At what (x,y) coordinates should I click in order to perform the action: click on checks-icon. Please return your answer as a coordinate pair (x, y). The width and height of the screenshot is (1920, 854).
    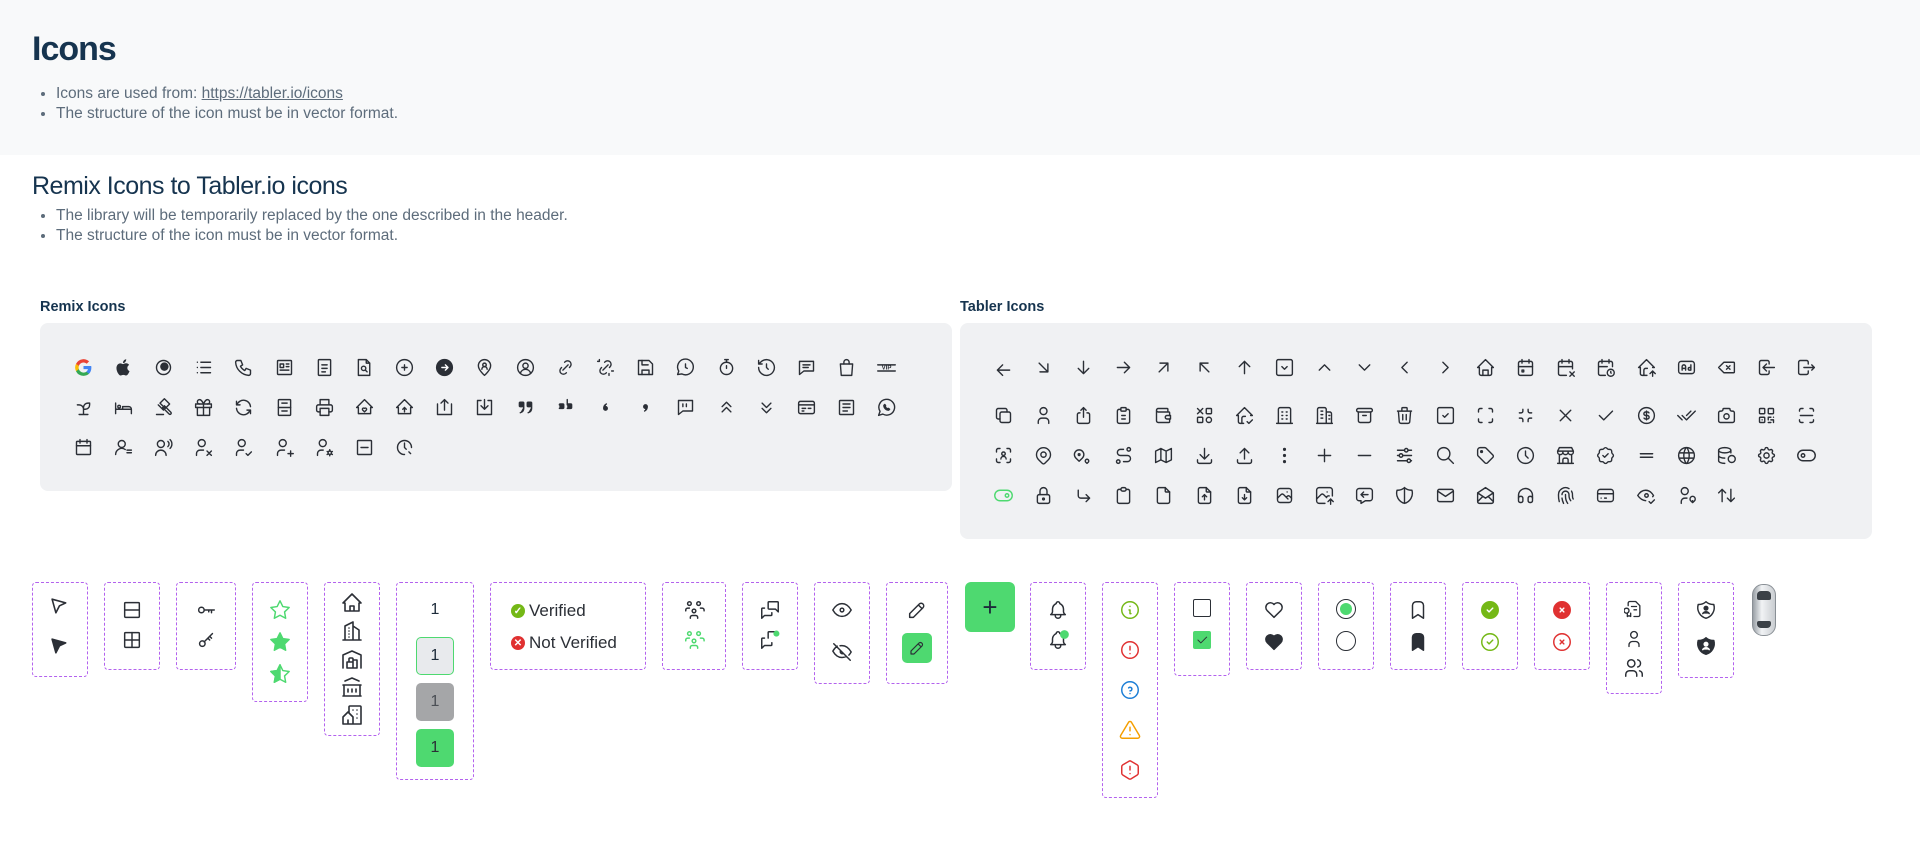
    Looking at the image, I should click on (1686, 415).